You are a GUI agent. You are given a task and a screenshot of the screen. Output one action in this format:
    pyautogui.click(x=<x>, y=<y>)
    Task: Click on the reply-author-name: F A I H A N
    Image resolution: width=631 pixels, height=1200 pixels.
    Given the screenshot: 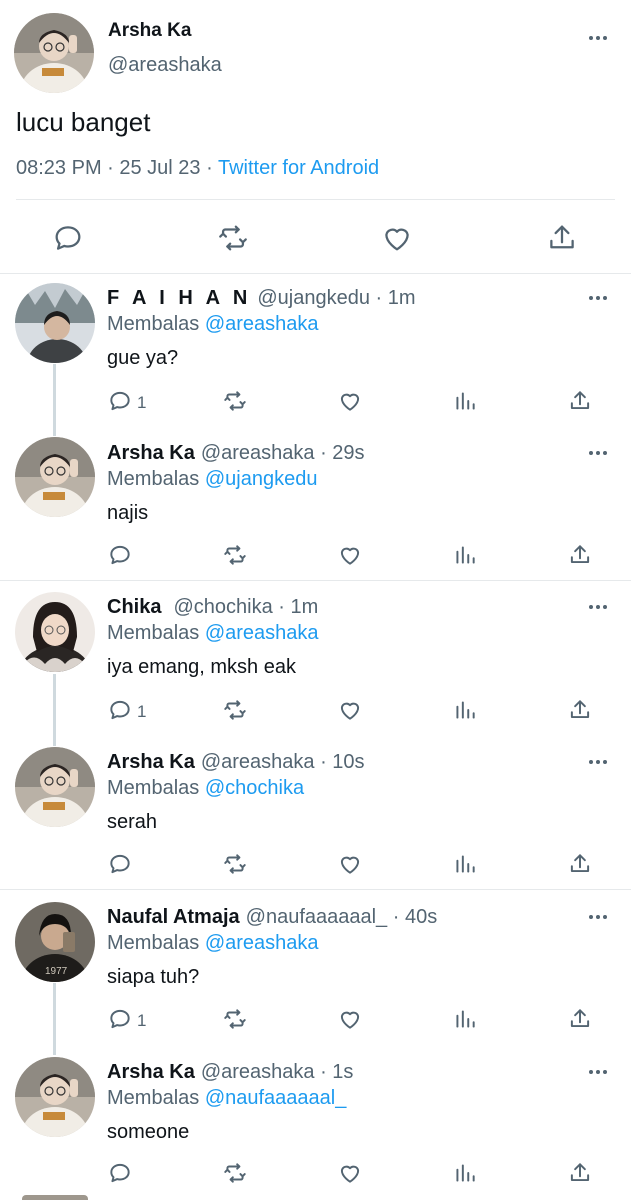 What is the action you would take?
    pyautogui.click(x=179, y=298)
    